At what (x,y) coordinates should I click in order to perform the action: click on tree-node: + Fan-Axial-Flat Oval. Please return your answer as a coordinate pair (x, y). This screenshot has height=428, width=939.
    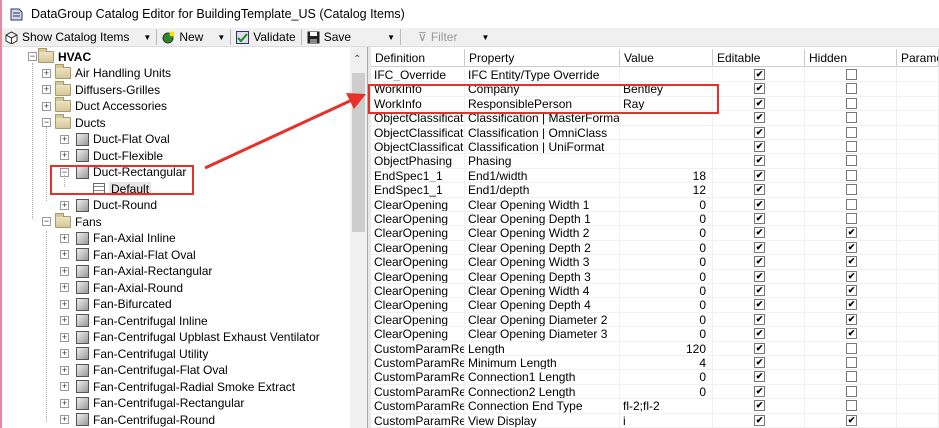
    Looking at the image, I should click on (128, 254).